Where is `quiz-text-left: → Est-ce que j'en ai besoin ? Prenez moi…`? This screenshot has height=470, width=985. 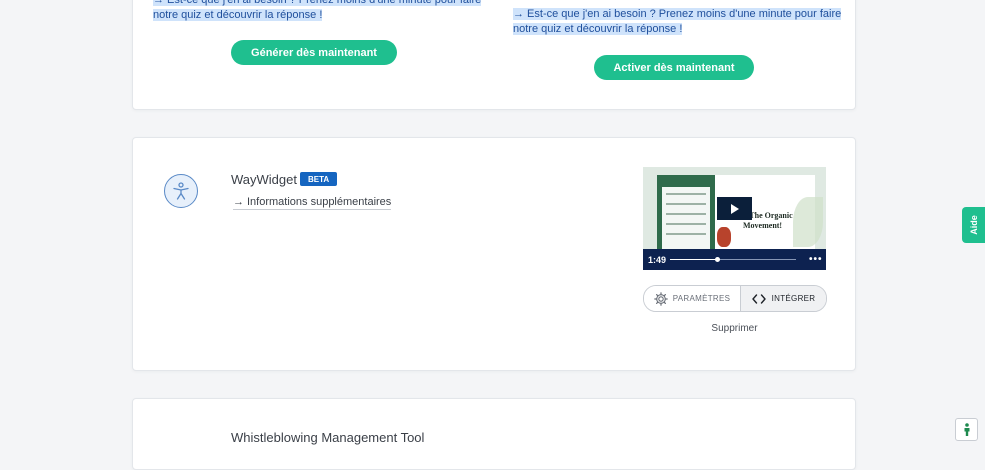
quiz-text-left: → Est-ce que j'en ai besoin ? Prenez moi… is located at coordinates (317, 10).